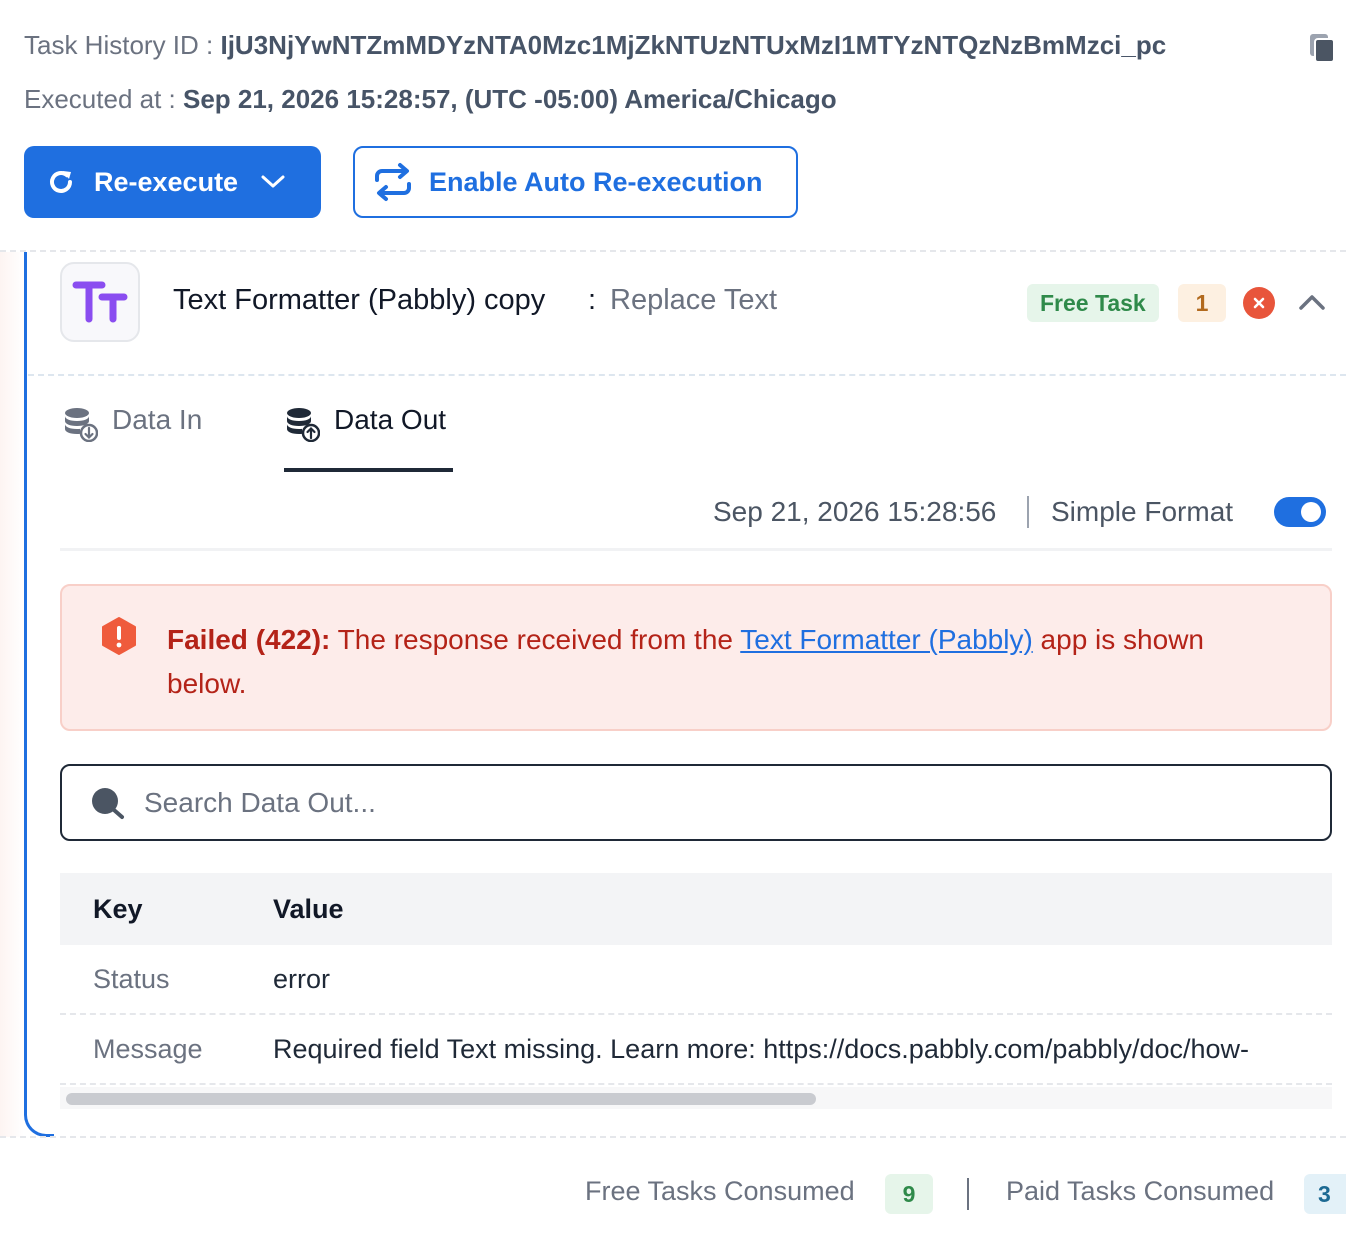 The height and width of the screenshot is (1238, 1346). What do you see at coordinates (39, 694) in the screenshot?
I see `card-accent-border` at bounding box center [39, 694].